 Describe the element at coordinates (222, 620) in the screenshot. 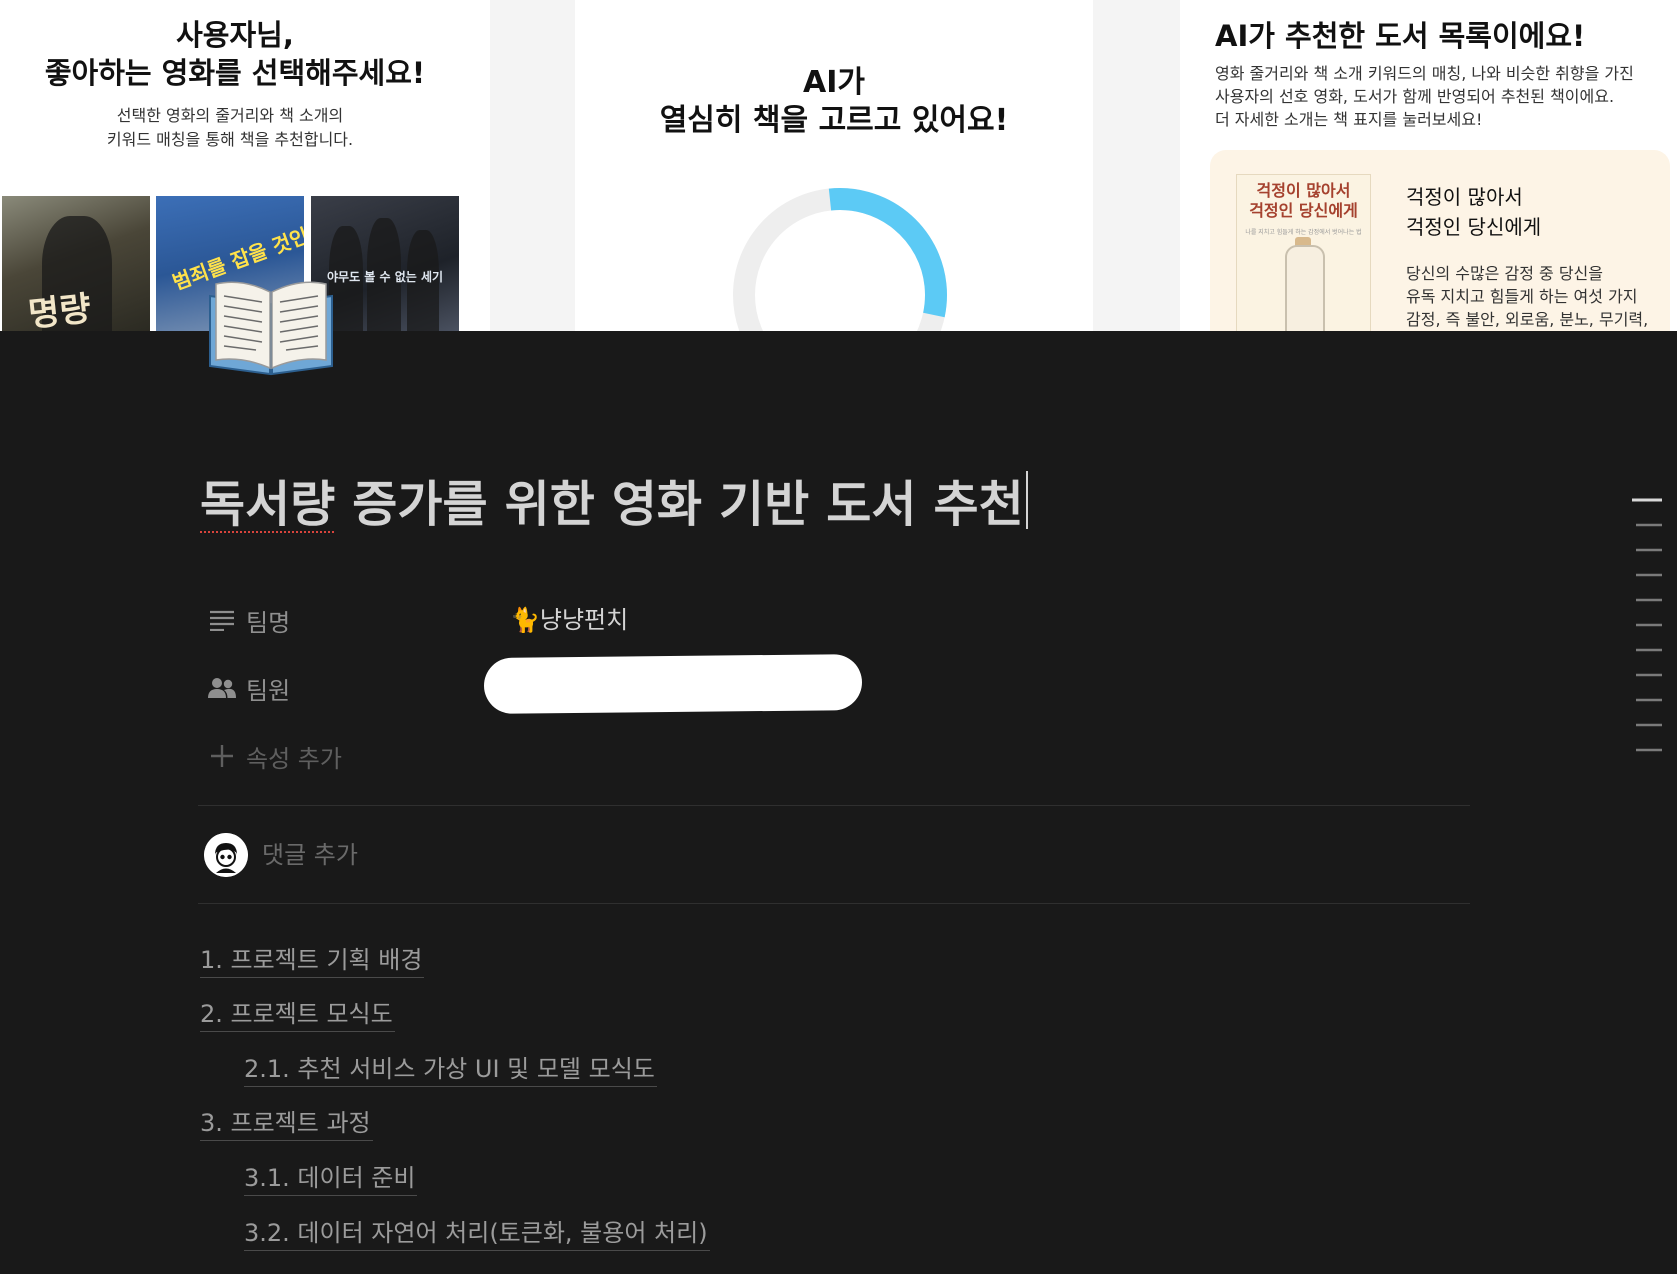

I see `text-lines-icon` at that location.